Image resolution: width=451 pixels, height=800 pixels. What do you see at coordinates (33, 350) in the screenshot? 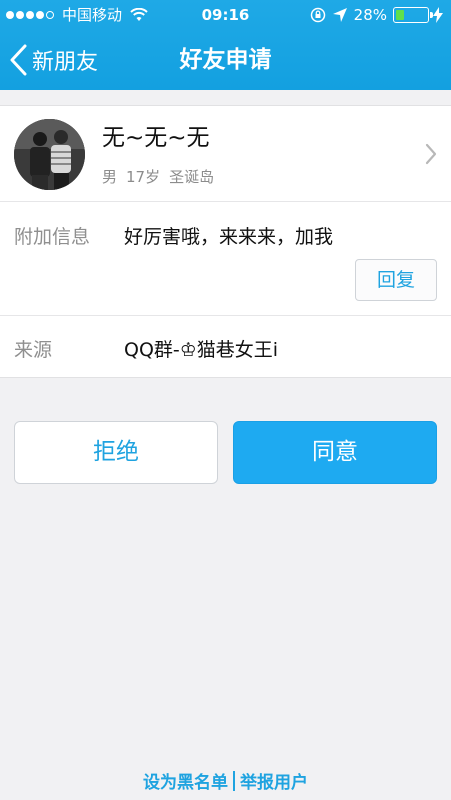
I see `source-label: 来源` at bounding box center [33, 350].